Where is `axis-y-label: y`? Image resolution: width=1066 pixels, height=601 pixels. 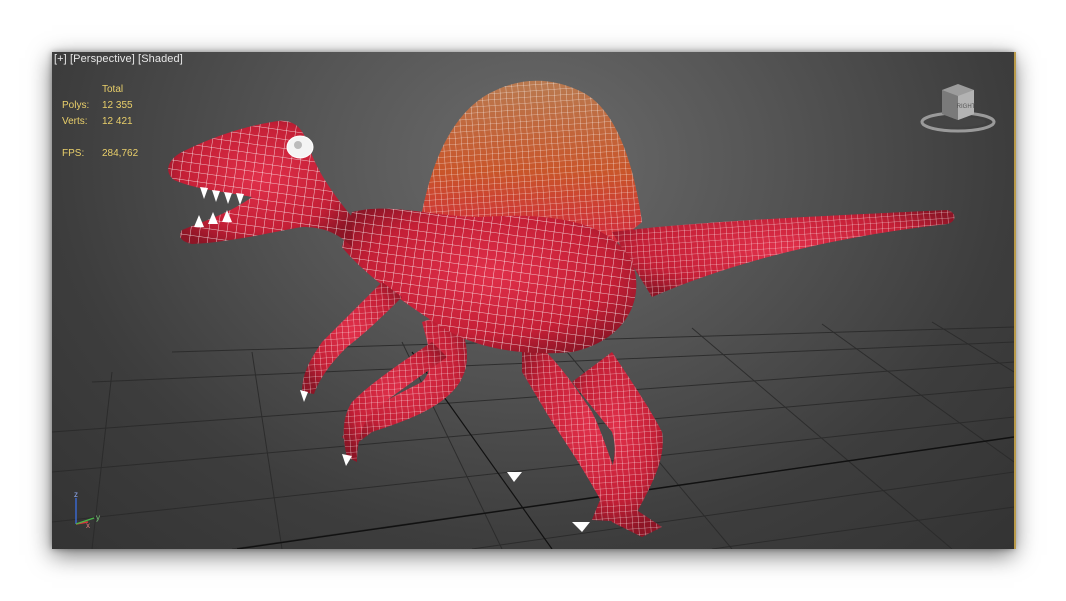
axis-y-label: y is located at coordinates (98, 517).